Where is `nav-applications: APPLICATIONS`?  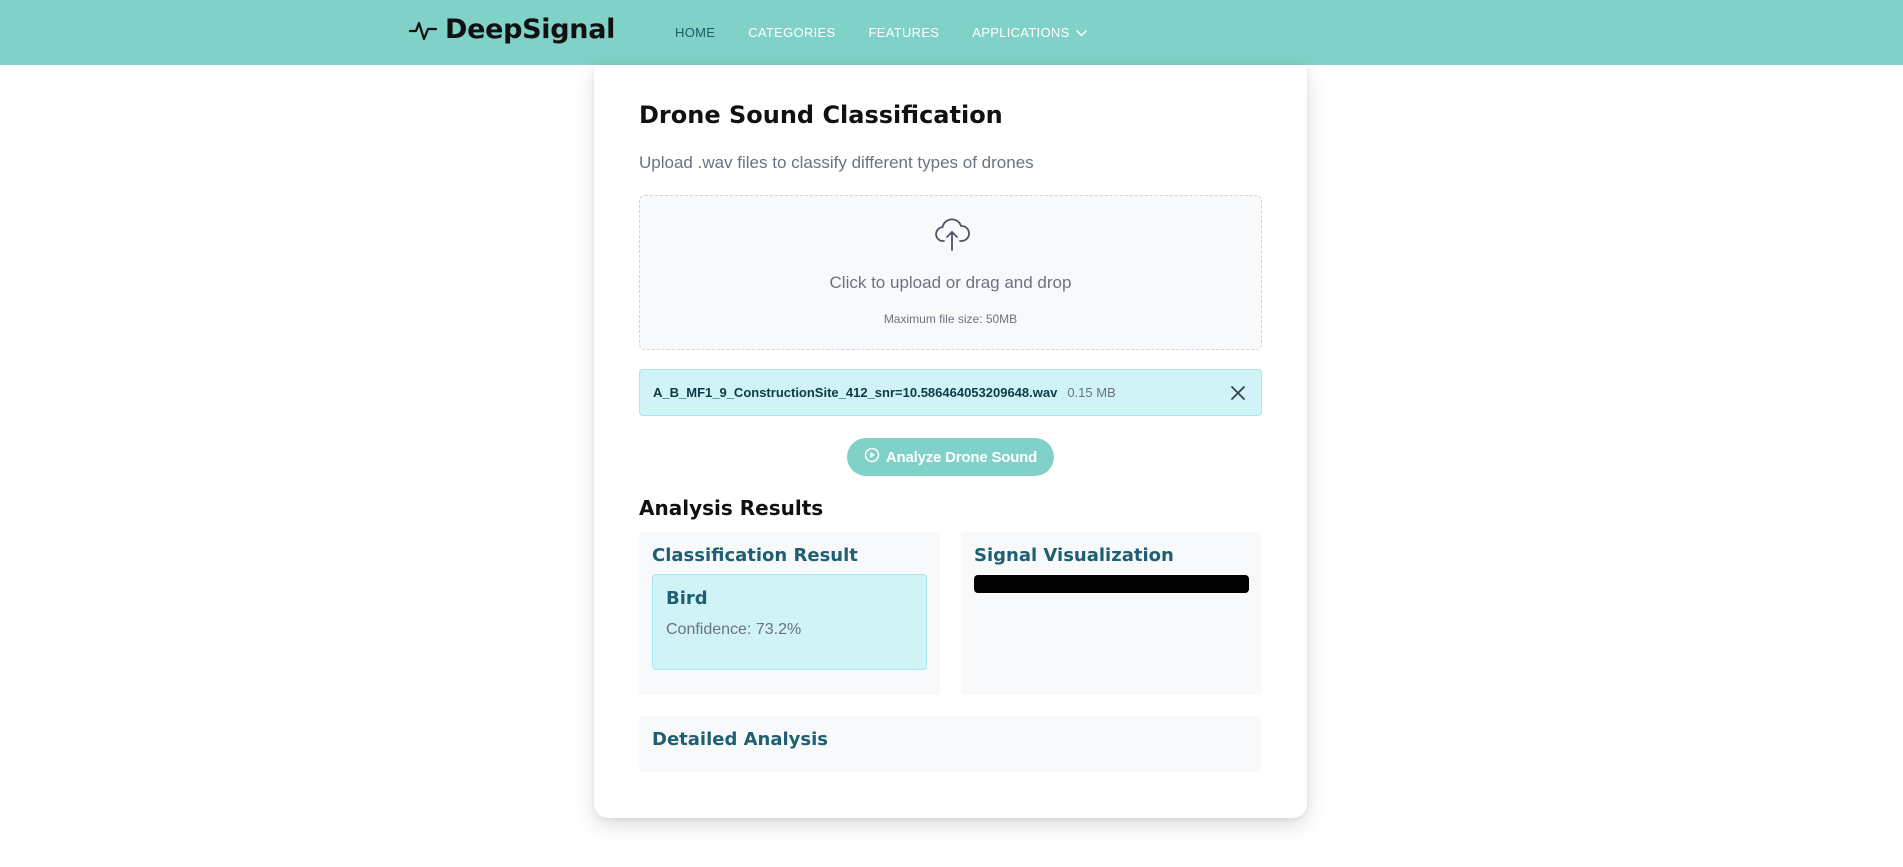 nav-applications: APPLICATIONS is located at coordinates (1029, 32).